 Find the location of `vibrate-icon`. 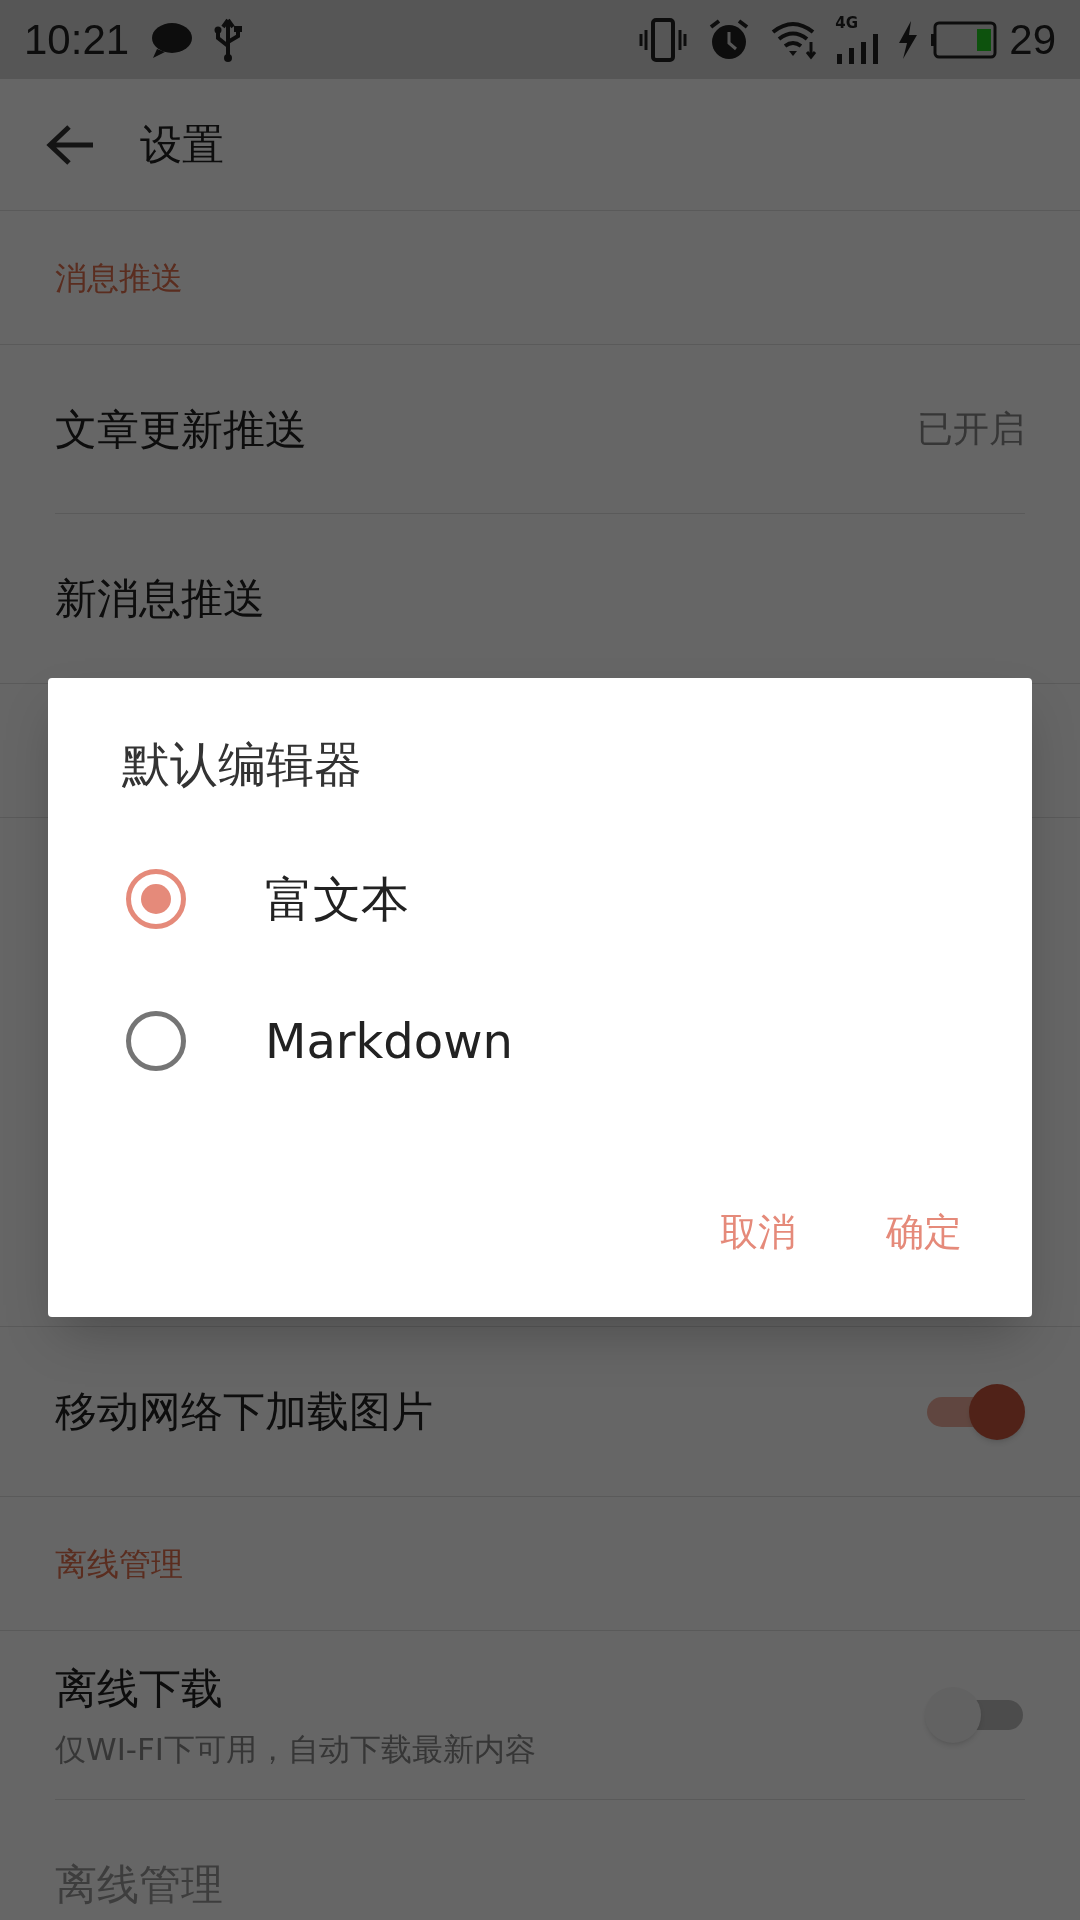

vibrate-icon is located at coordinates (663, 39).